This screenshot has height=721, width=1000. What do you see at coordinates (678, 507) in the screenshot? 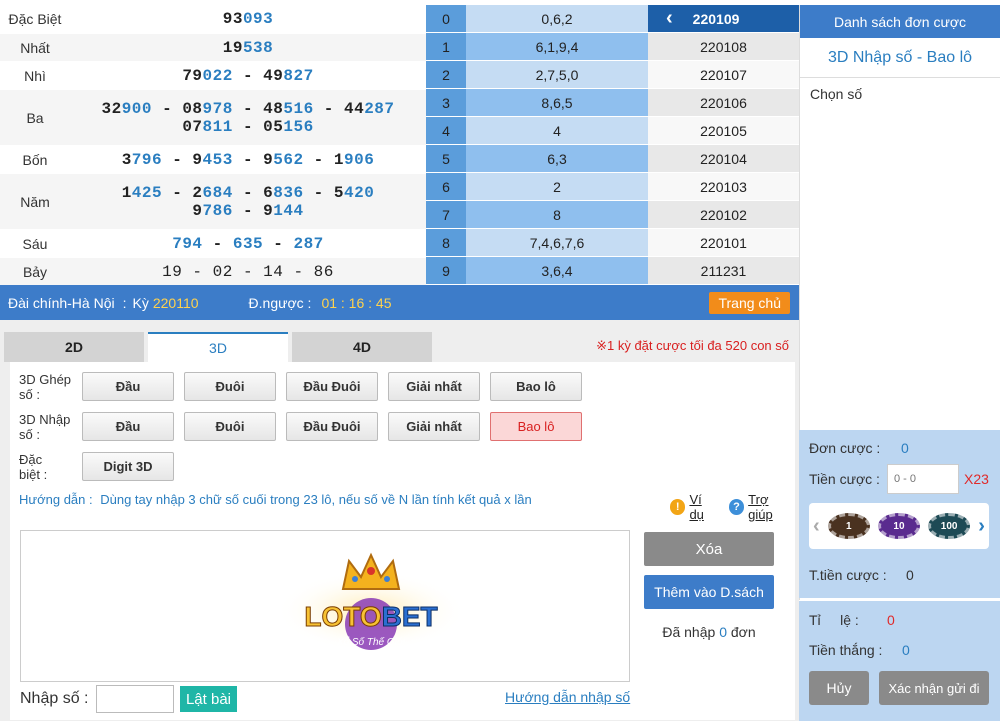
I see `warning-icon: !` at bounding box center [678, 507].